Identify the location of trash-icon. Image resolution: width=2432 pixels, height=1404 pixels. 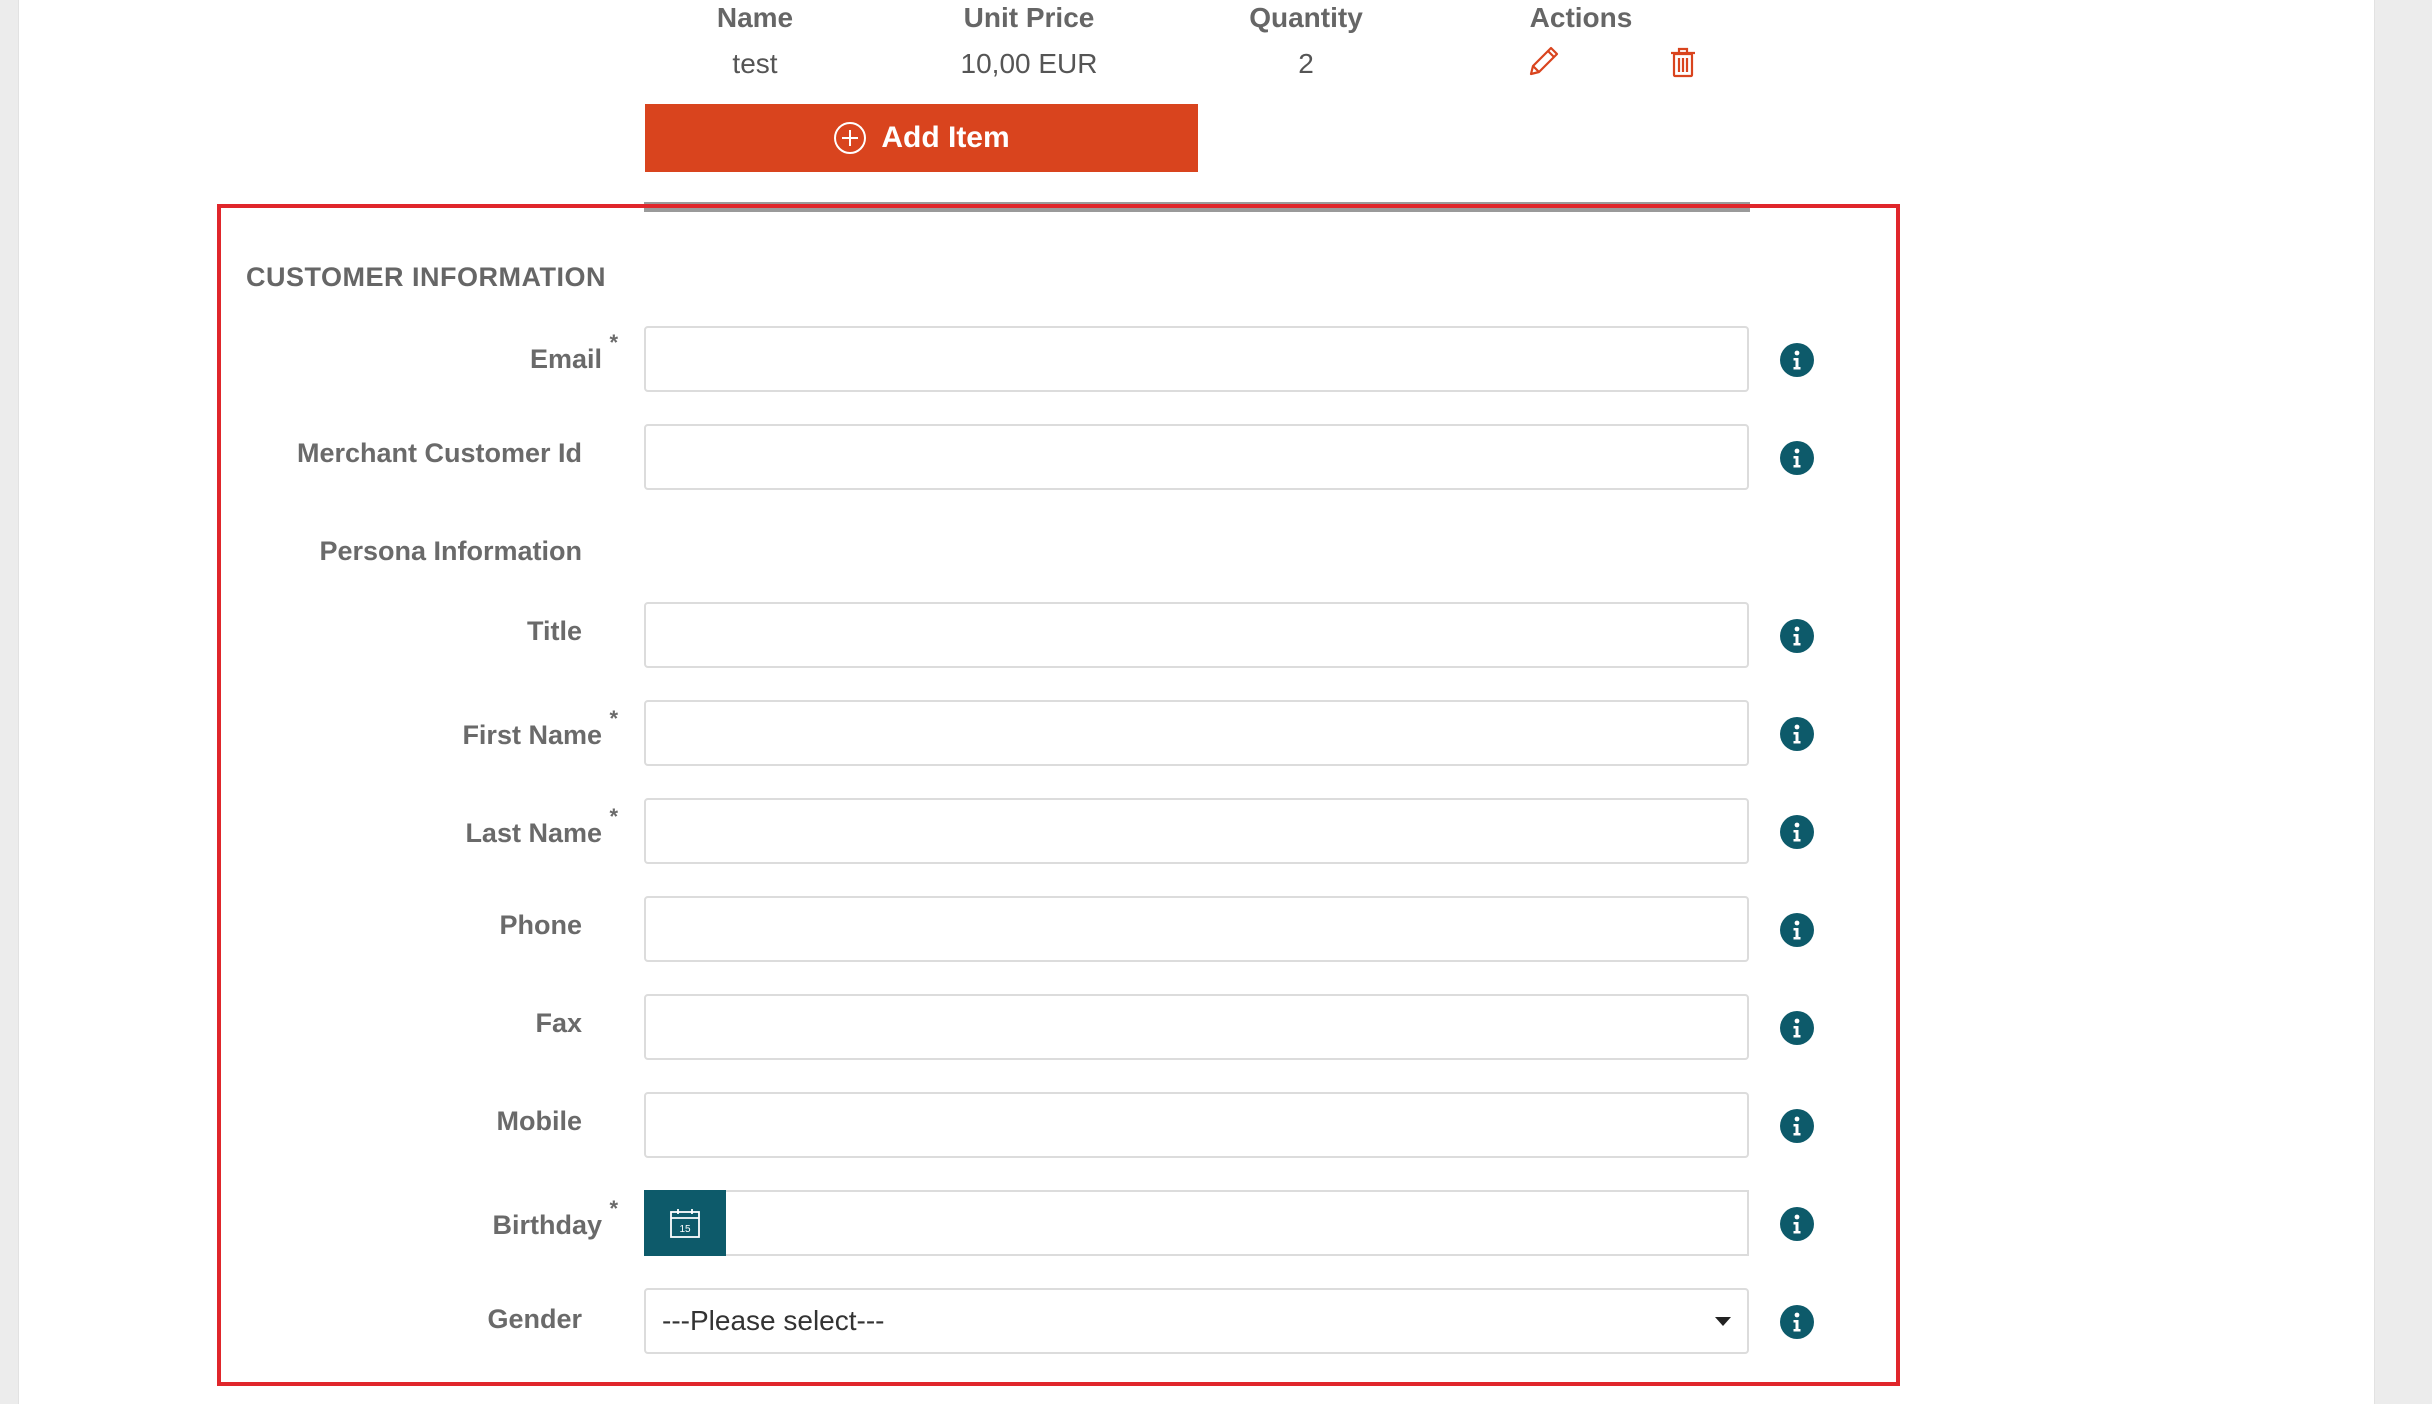
(1683, 62).